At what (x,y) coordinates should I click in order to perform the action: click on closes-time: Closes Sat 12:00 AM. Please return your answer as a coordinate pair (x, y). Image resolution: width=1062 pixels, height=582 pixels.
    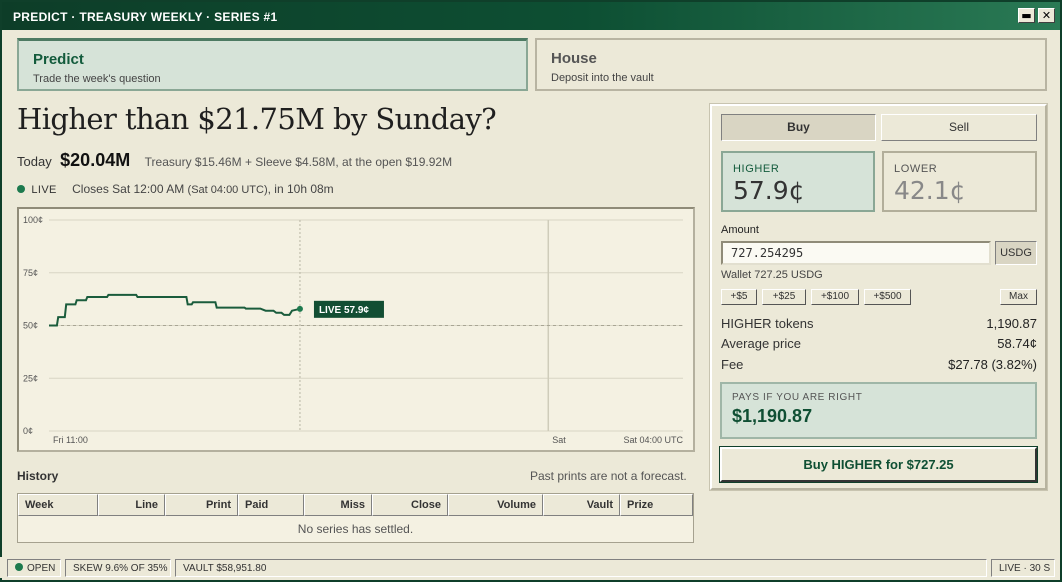
    Looking at the image, I should click on (128, 189).